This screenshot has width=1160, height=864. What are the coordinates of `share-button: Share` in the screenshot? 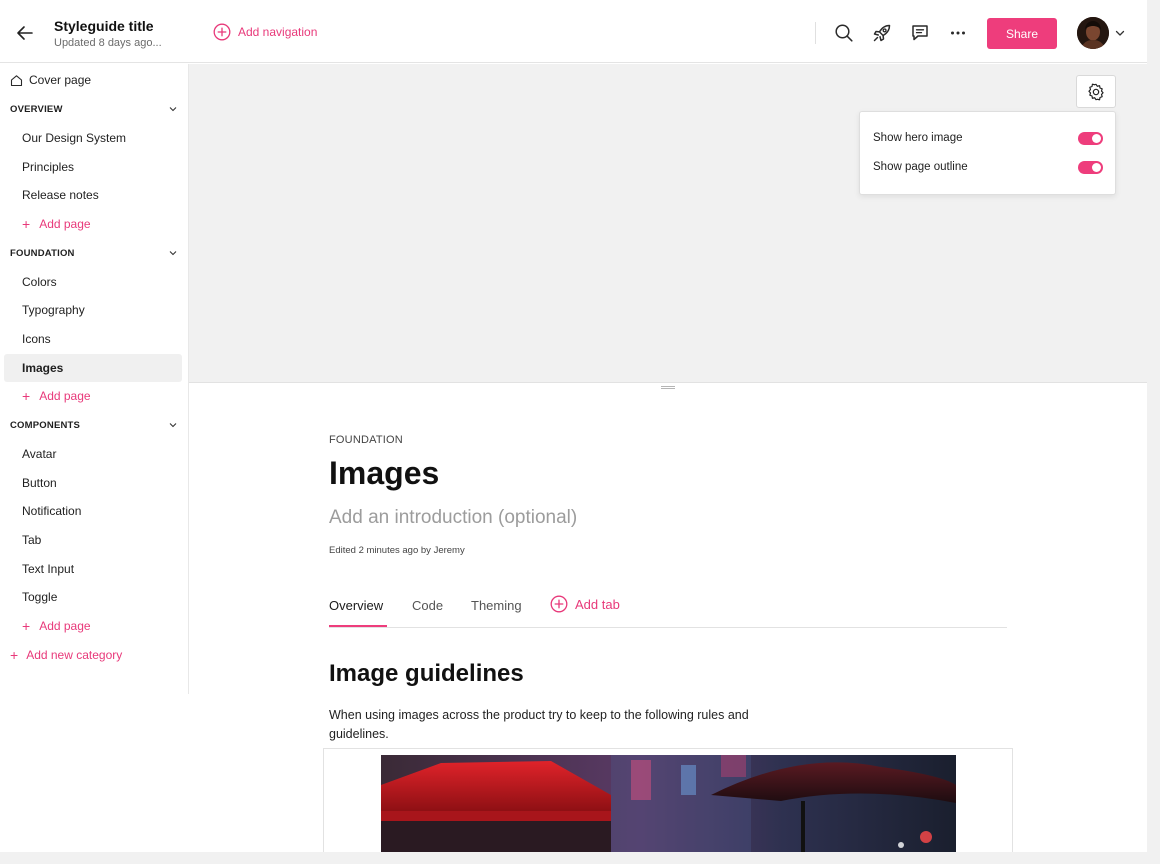 It's located at (1022, 33).